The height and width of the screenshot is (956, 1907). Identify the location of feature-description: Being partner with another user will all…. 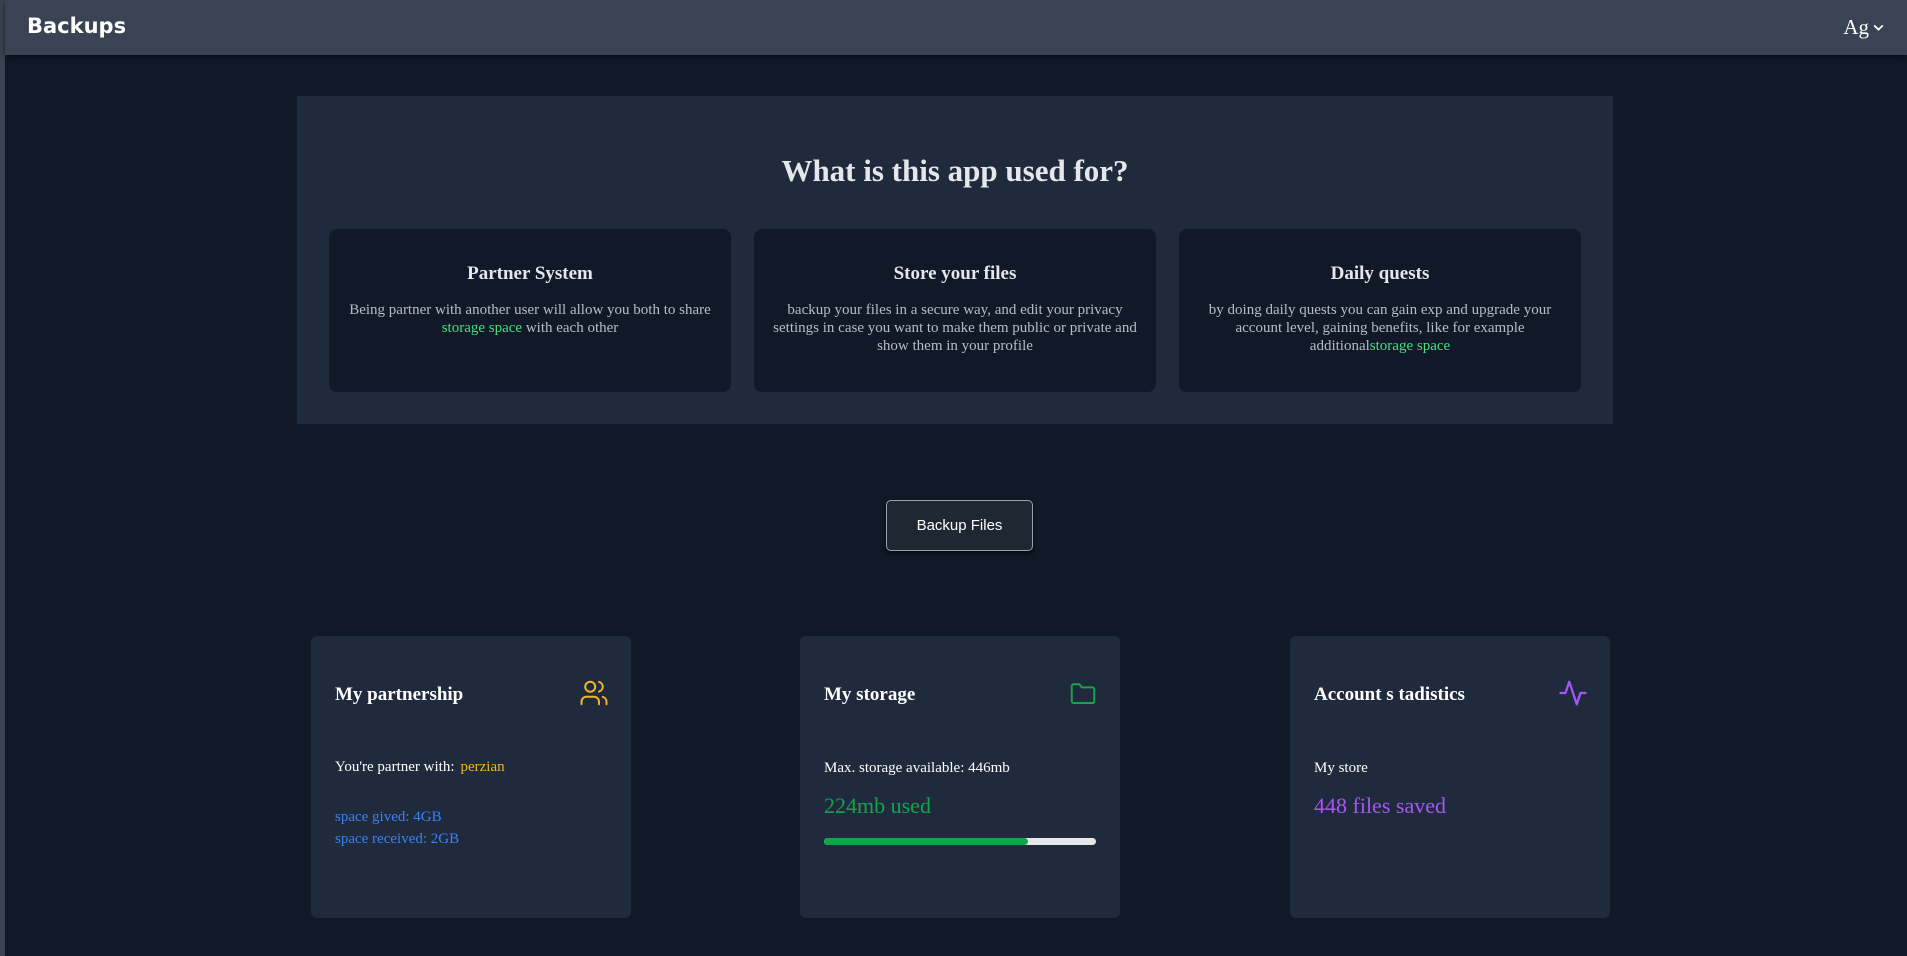
(530, 319).